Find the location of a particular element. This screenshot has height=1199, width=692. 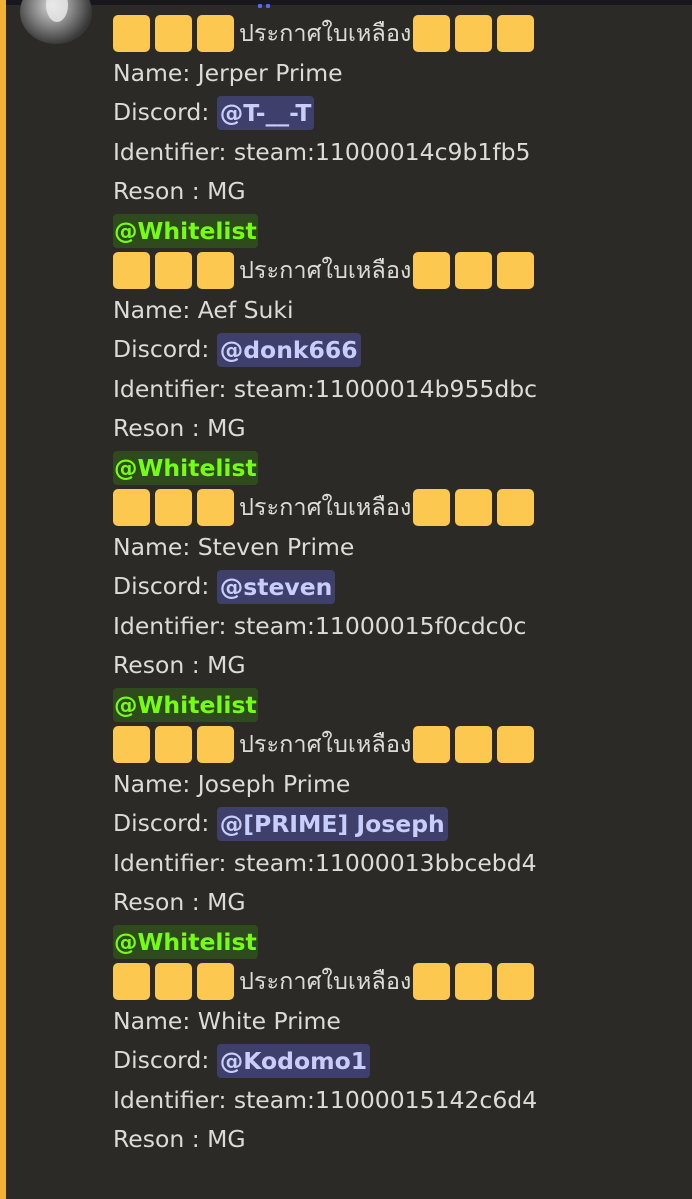

identifier-line: Identifier: steam:11000014b955dbc is located at coordinates (398, 390).